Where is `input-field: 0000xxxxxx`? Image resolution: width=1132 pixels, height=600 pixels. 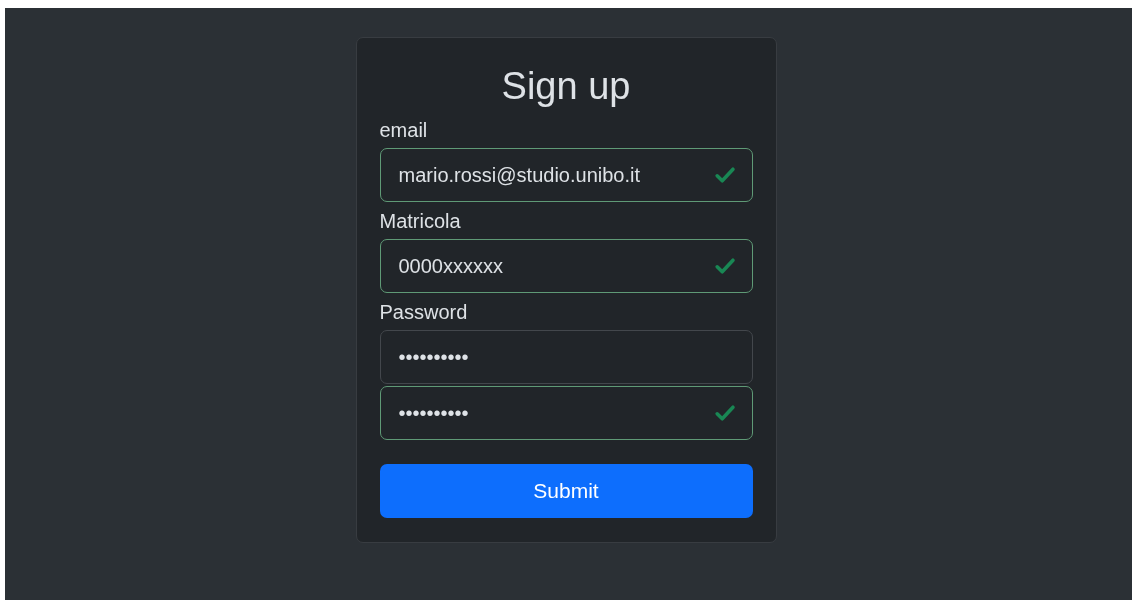 input-field: 0000xxxxxx is located at coordinates (566, 266).